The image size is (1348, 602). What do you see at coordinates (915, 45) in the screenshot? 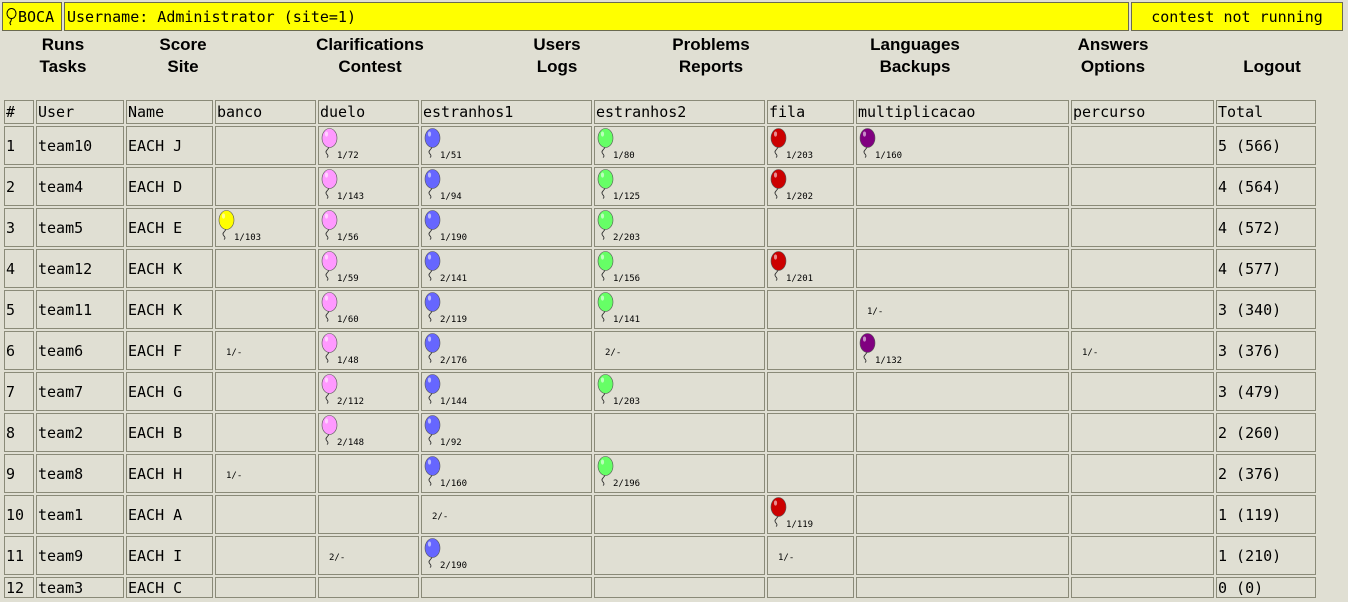
I see `menu-languages: Languages` at bounding box center [915, 45].